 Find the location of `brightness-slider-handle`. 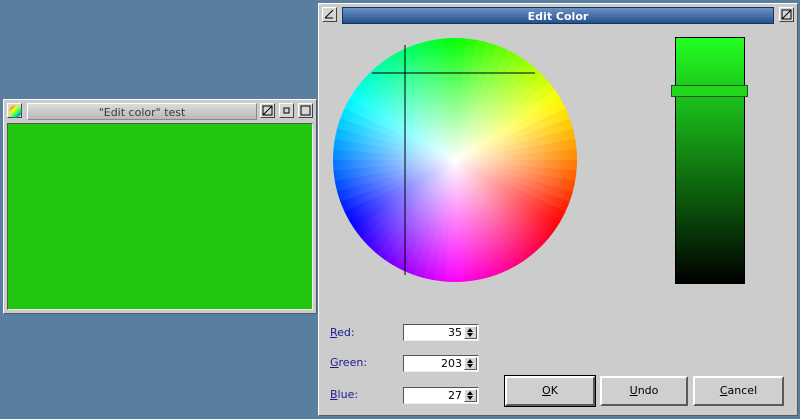

brightness-slider-handle is located at coordinates (709, 91).